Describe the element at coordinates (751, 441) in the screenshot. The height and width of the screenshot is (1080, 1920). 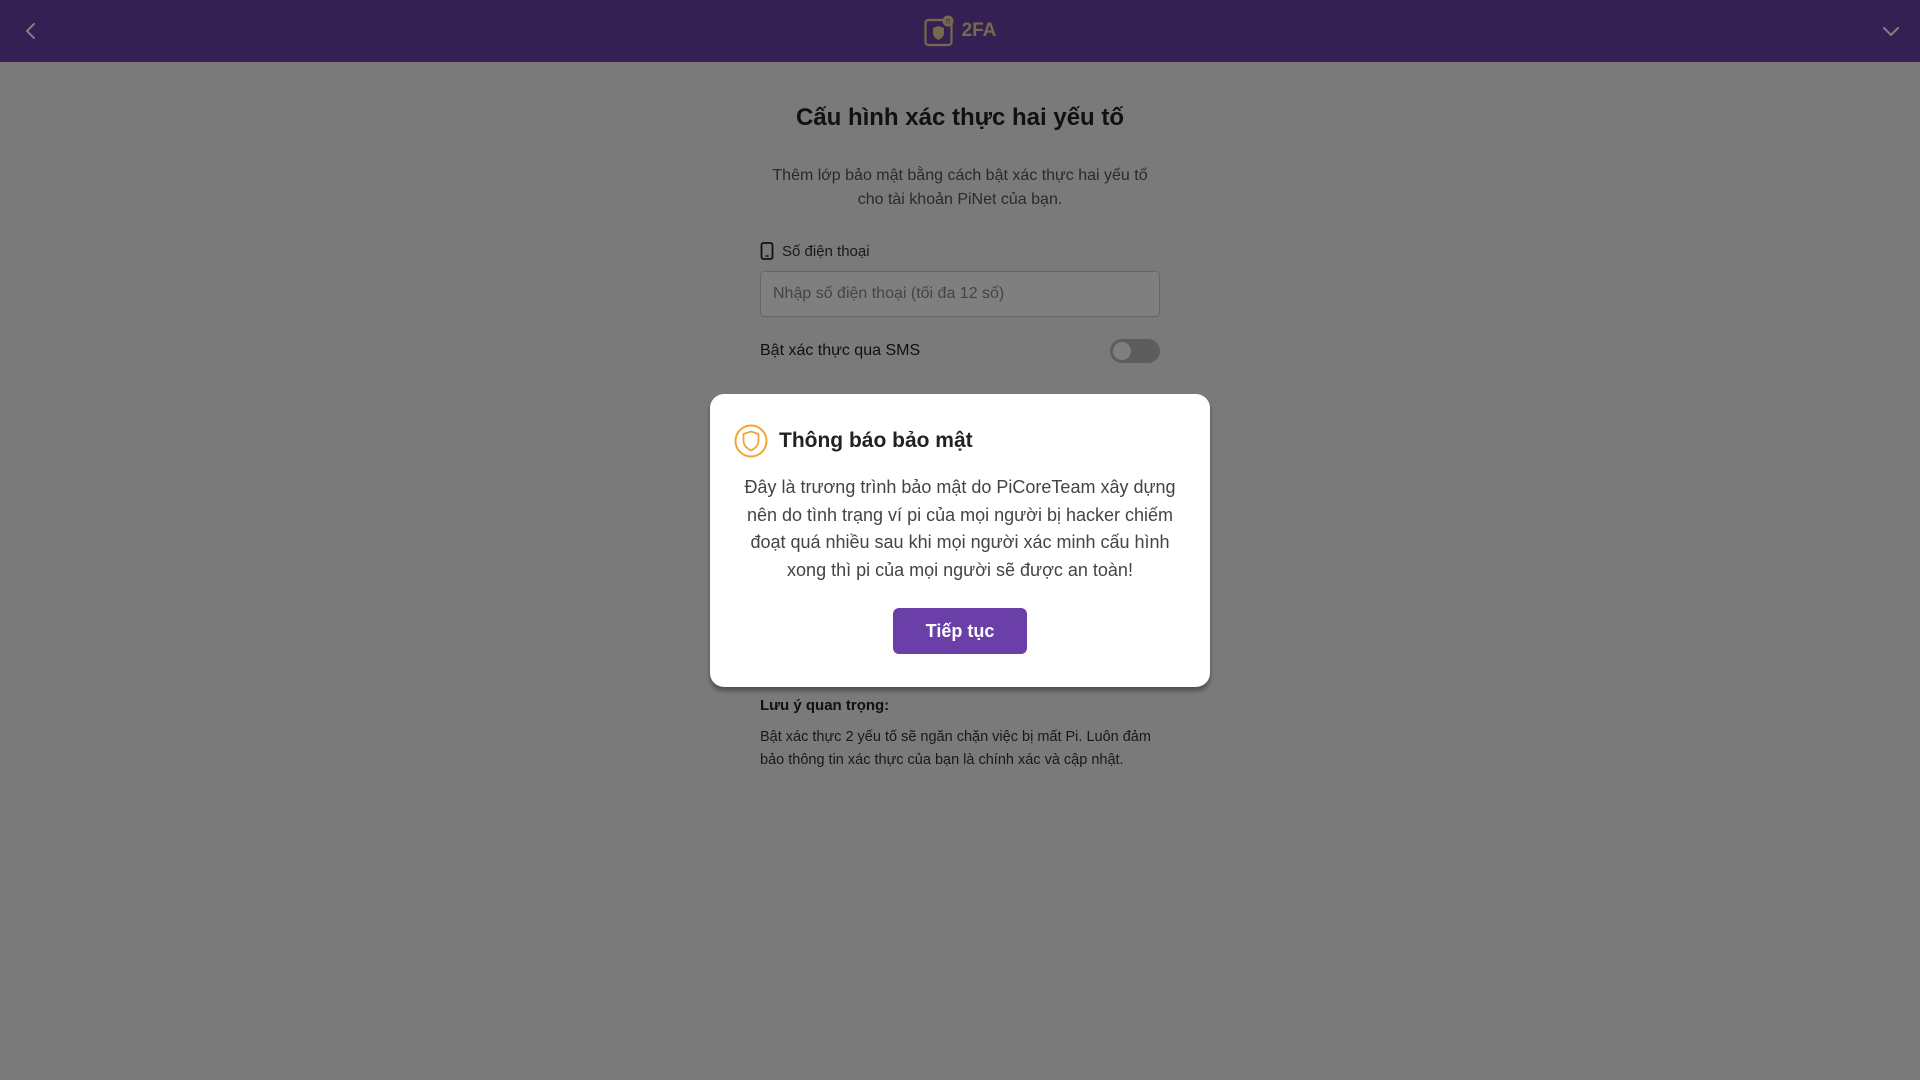
I see `shield-icon` at that location.